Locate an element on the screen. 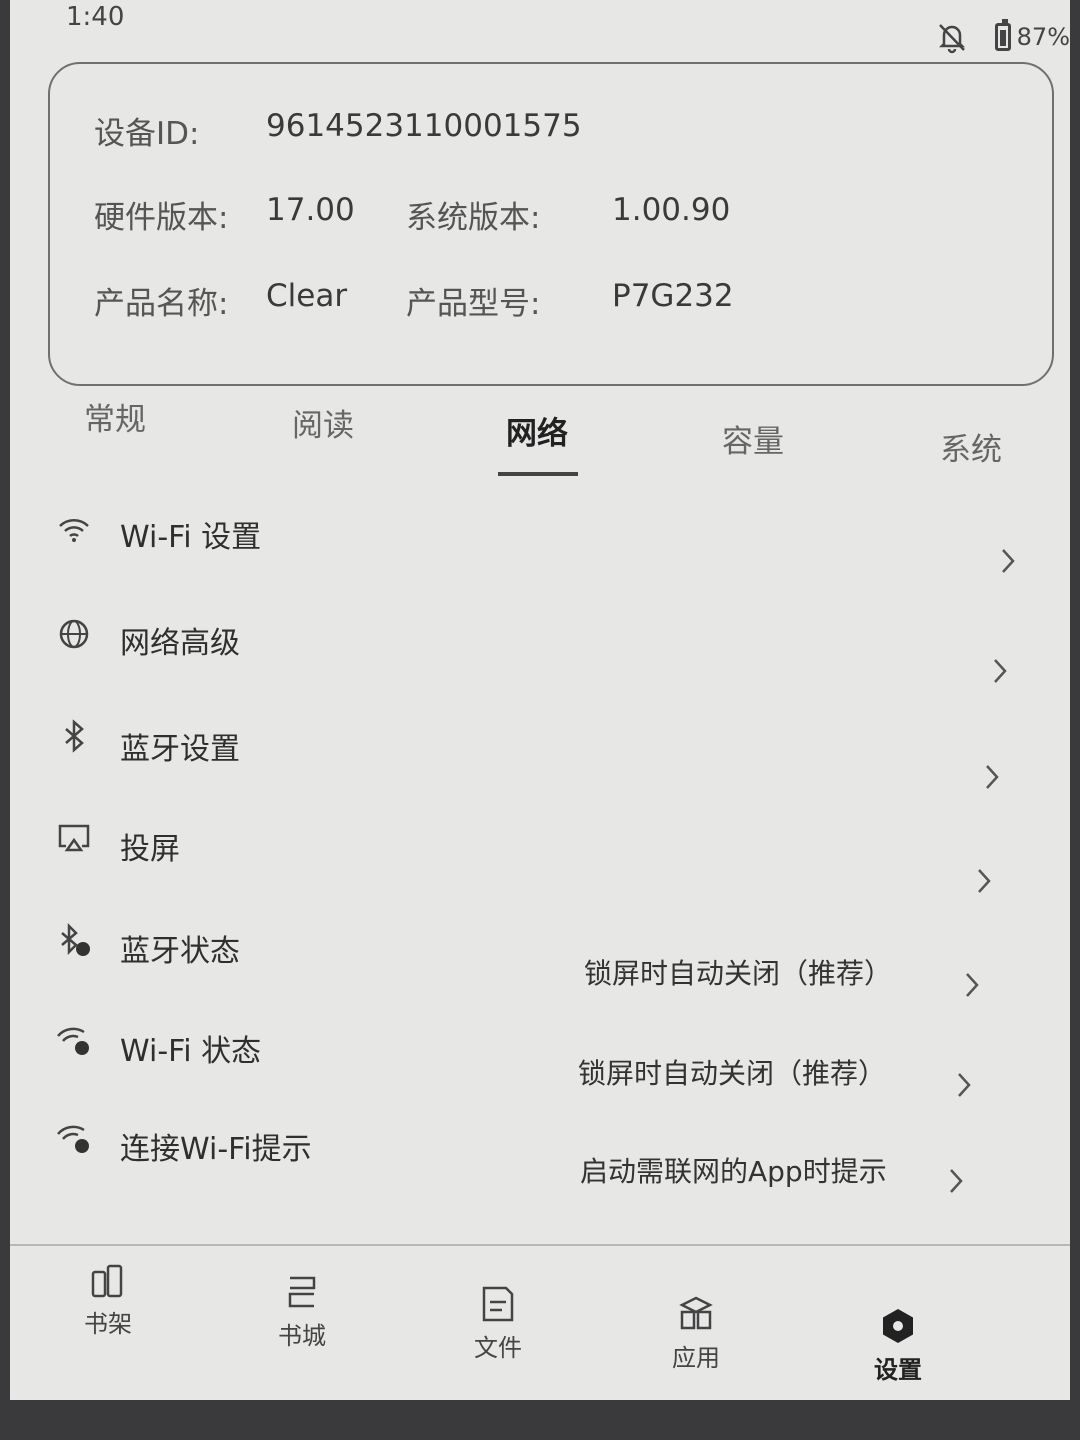 This screenshot has height=1440, width=1080. nav-label-bookstore: 书城 is located at coordinates (302, 1336).